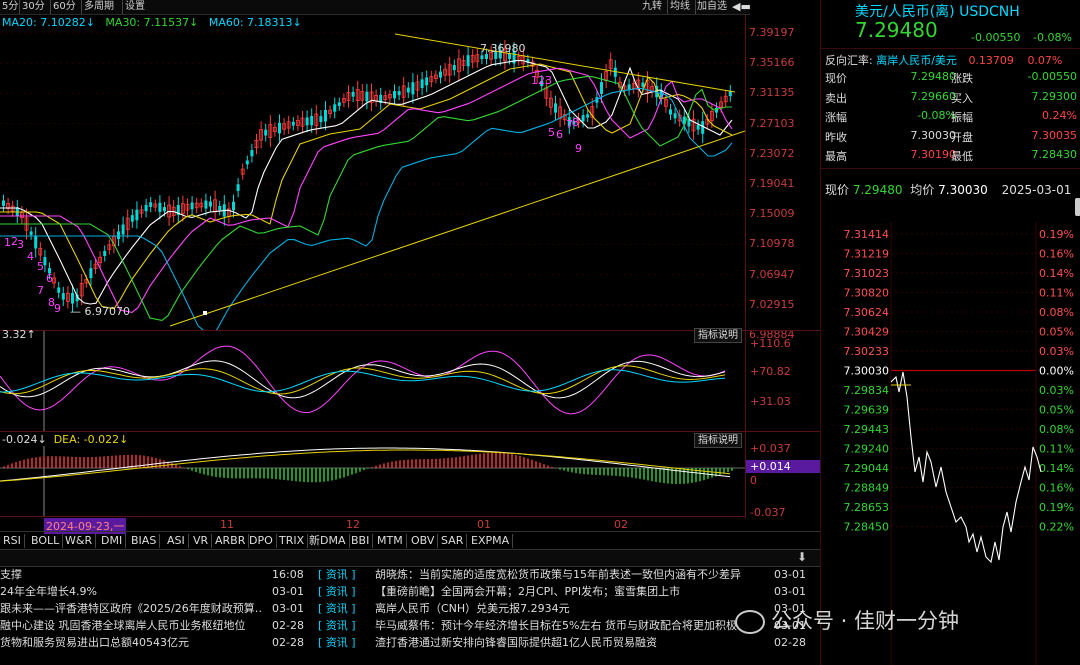  What do you see at coordinates (836, 117) in the screenshot?
I see `quote-label: 涨幅` at bounding box center [836, 117].